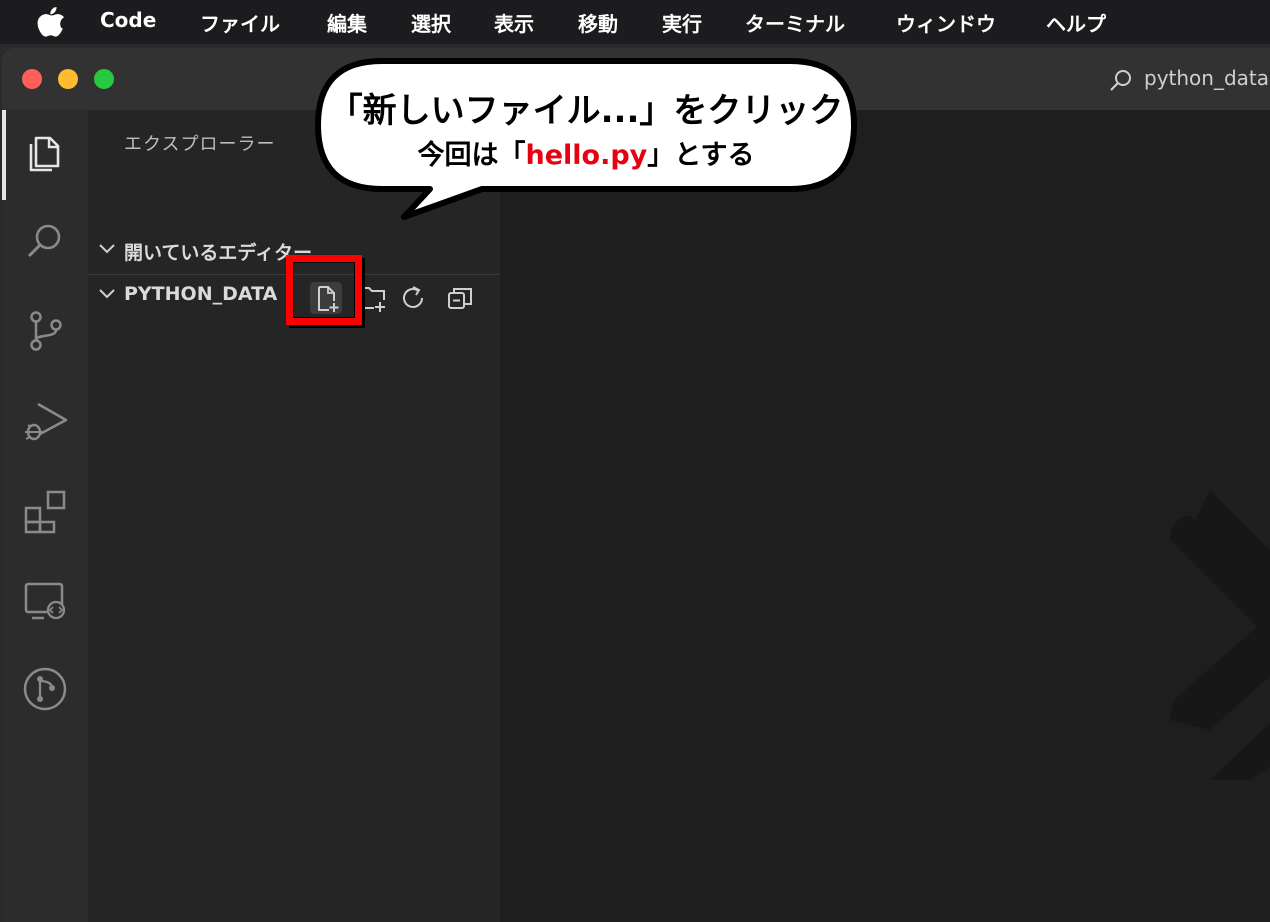  I want to click on menu-app-name: Code, so click(128, 20).